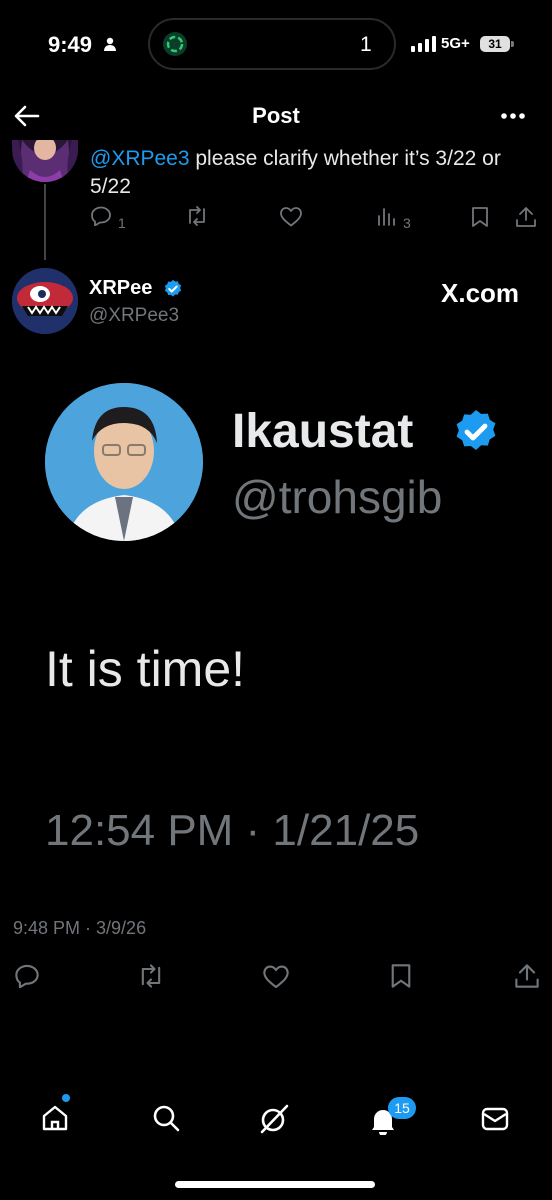 Image resolution: width=552 pixels, height=1200 pixels. I want to click on embedded-avatar, so click(124, 462).